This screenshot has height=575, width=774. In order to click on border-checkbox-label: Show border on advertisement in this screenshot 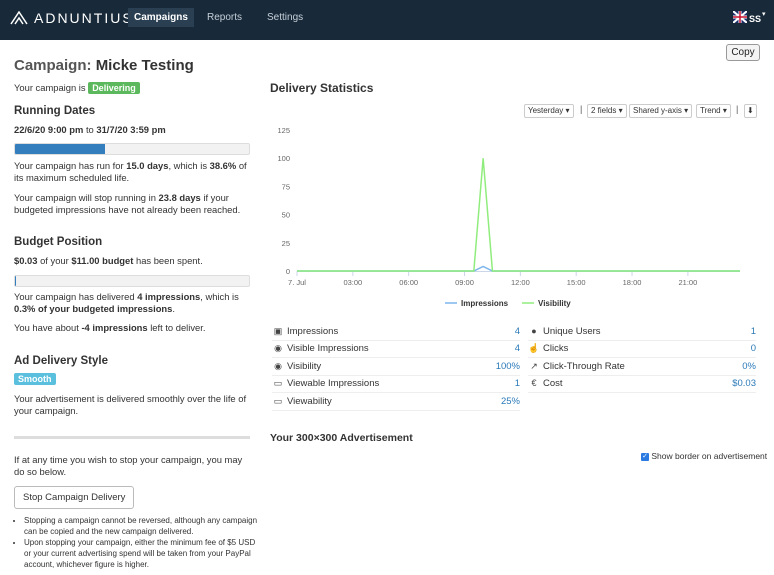, I will do `click(709, 456)`.